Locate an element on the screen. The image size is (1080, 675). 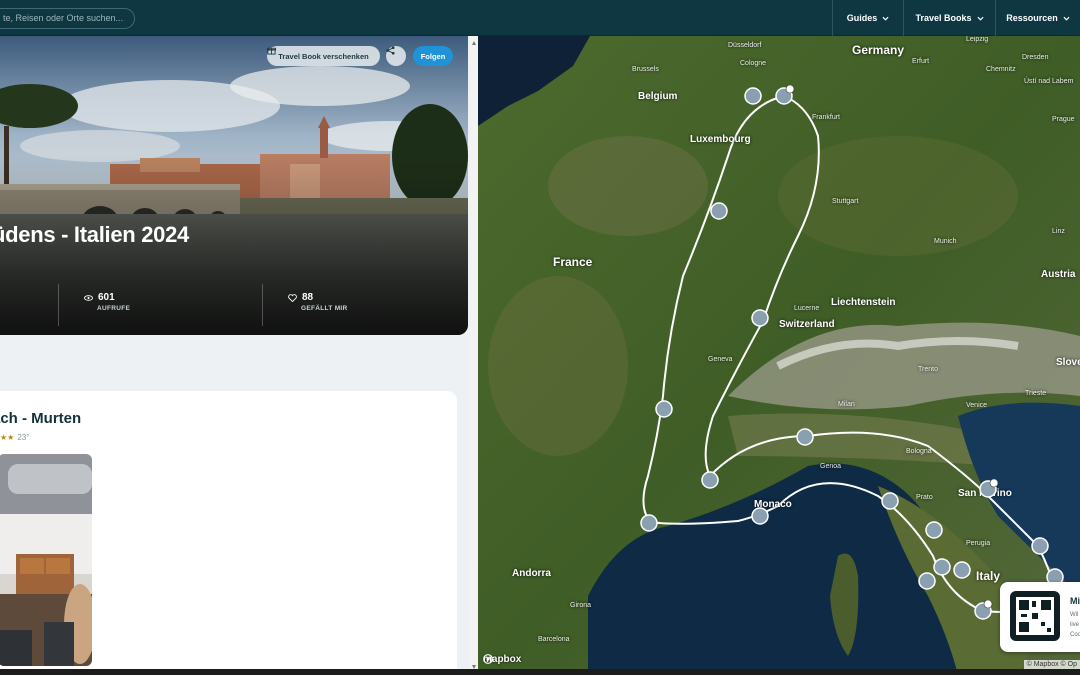
city-label: Prato is located at coordinates (924, 497).